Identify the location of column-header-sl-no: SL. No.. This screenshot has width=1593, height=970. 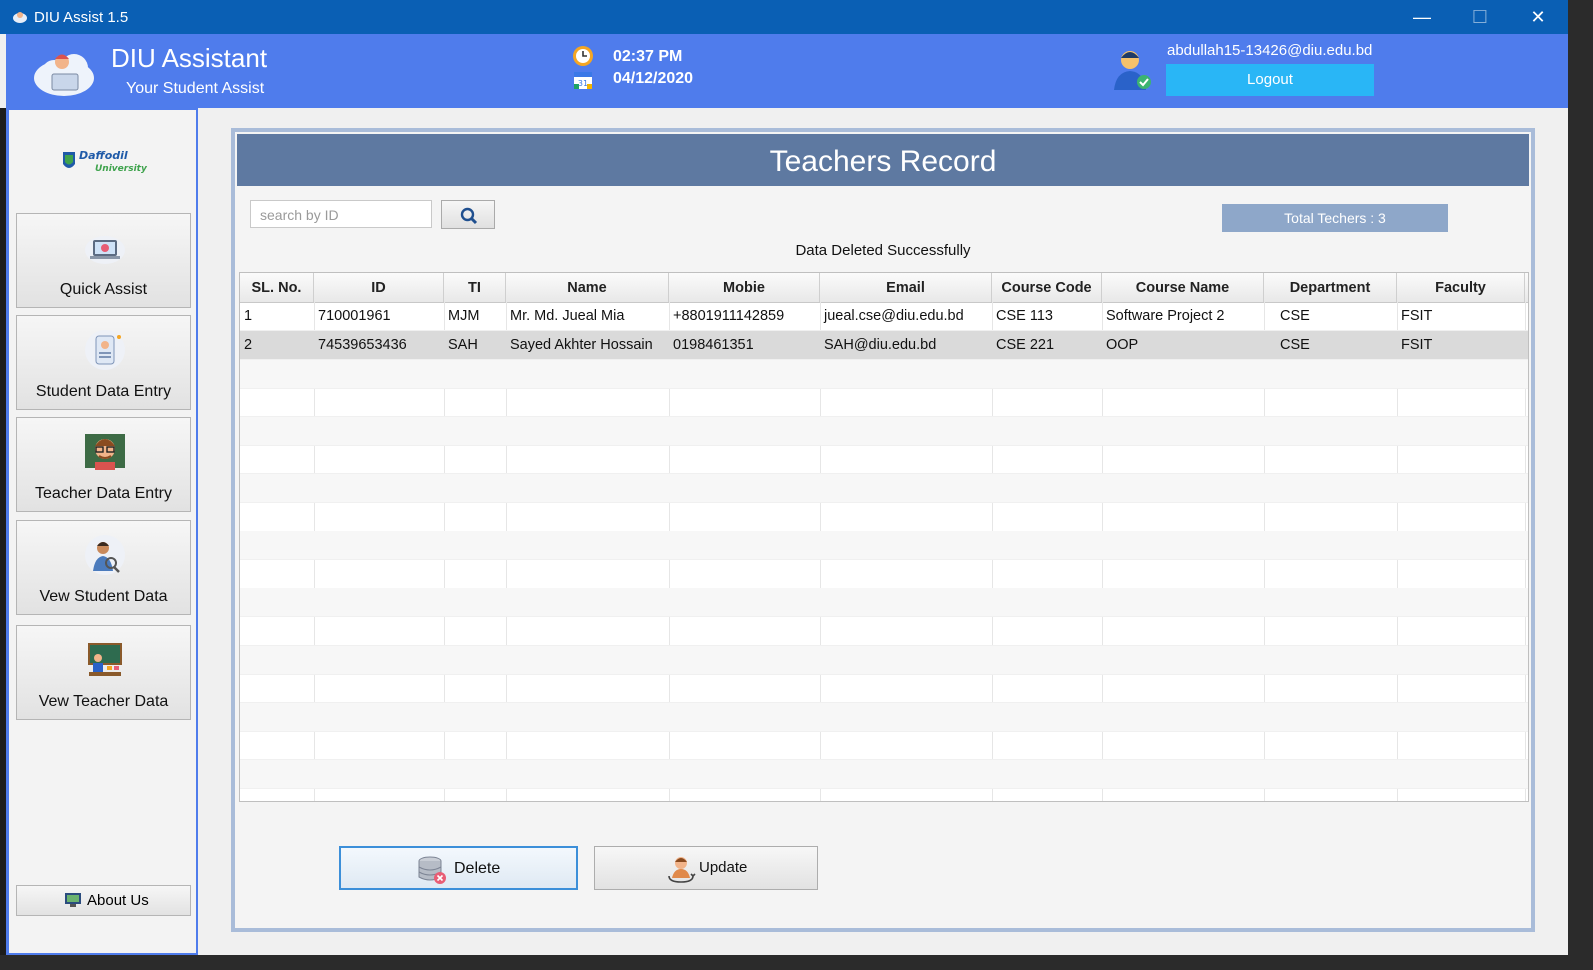
(277, 287).